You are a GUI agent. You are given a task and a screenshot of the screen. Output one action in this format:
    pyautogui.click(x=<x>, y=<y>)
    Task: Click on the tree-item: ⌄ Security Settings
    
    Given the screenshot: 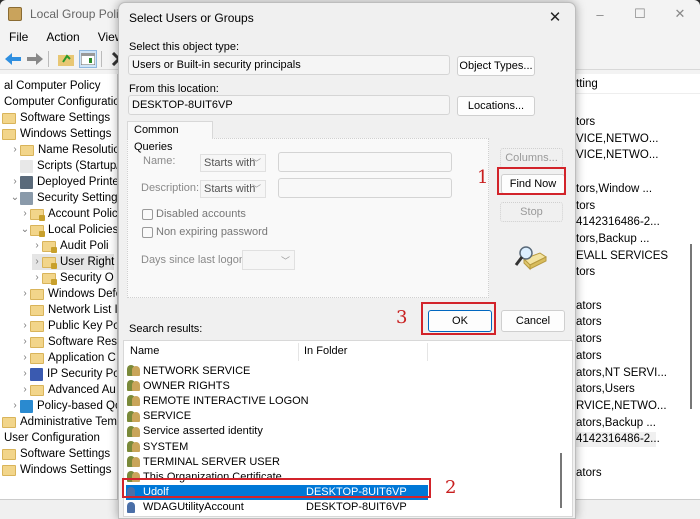 What is the action you would take?
    pyautogui.click(x=63, y=198)
    